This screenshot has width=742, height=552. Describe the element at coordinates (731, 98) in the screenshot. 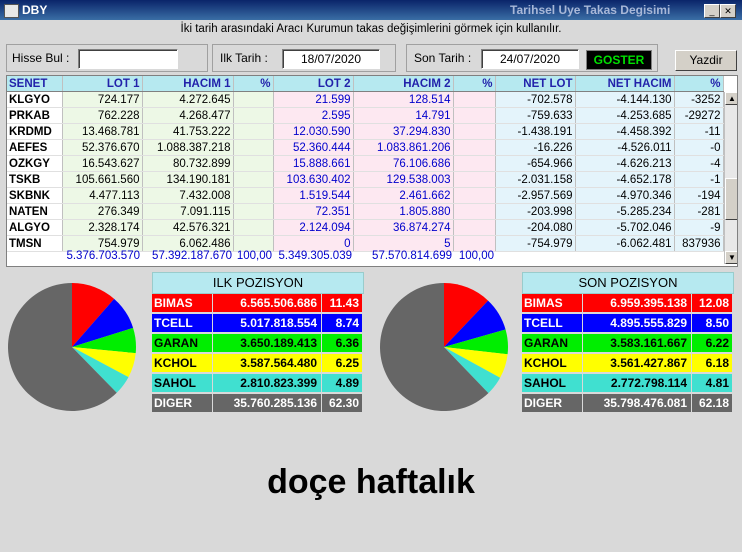

I see `scroll-up-icon: ▲` at that location.